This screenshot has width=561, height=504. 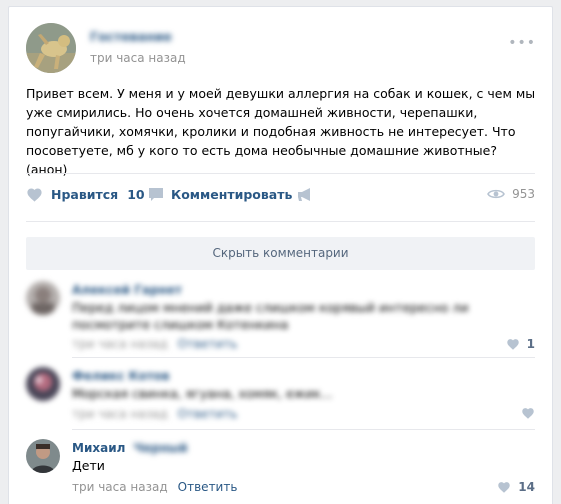 What do you see at coordinates (138, 58) in the screenshot?
I see `post-time: три часа назад` at bounding box center [138, 58].